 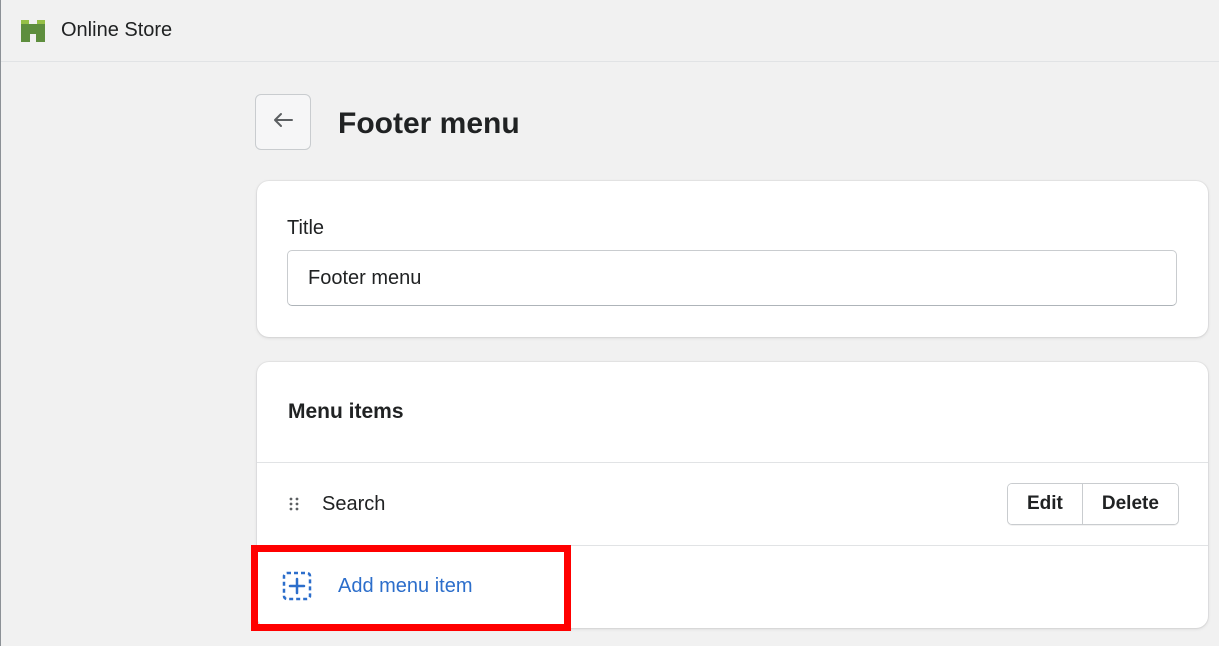 What do you see at coordinates (294, 504) in the screenshot?
I see `drag-handle-icon` at bounding box center [294, 504].